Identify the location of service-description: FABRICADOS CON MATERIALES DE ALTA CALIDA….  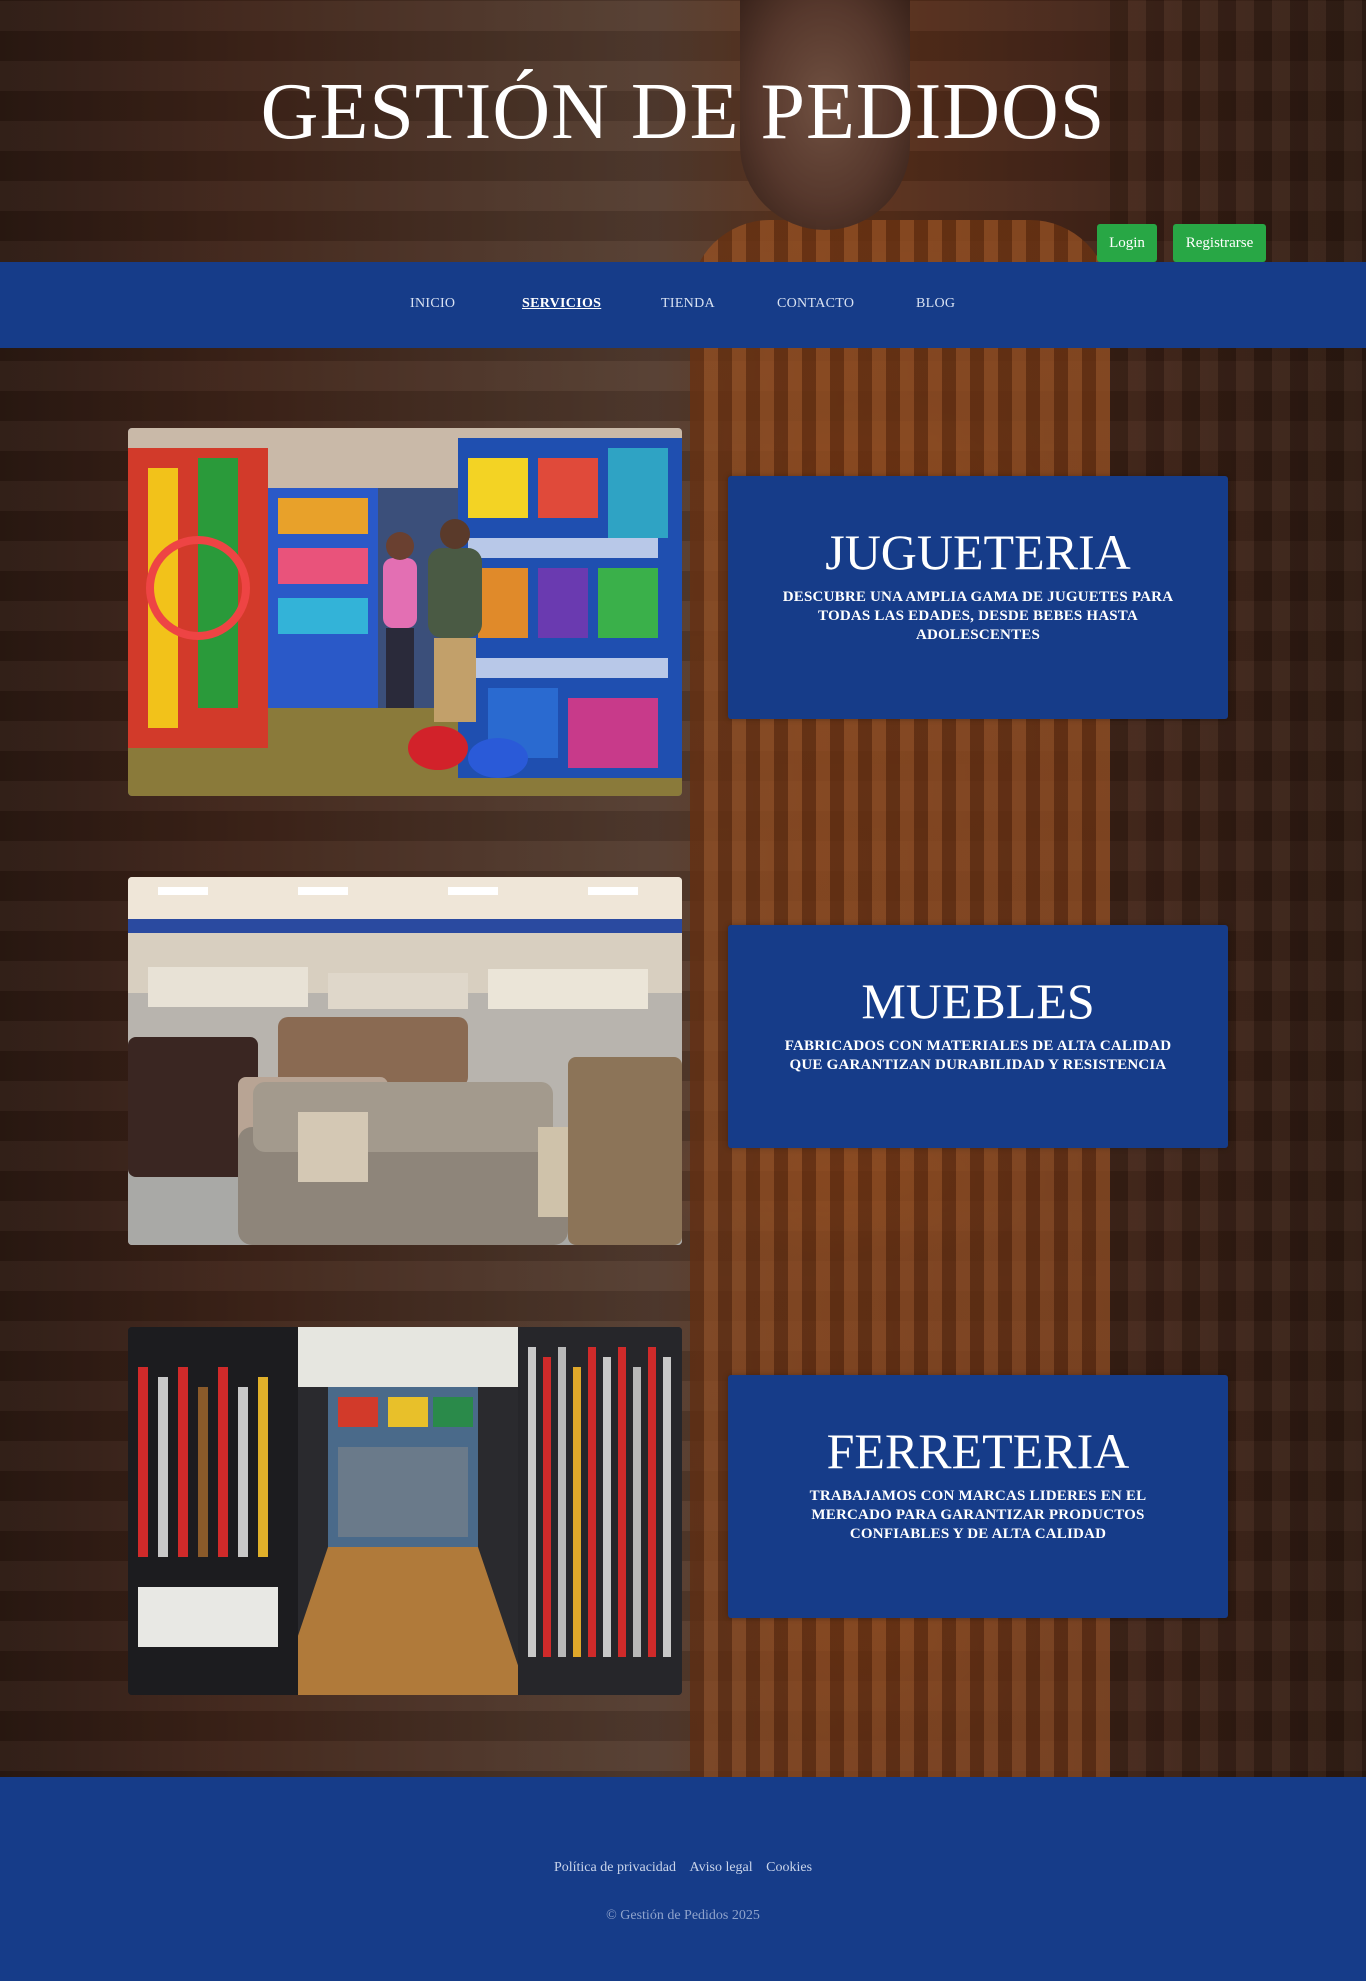
(978, 1055).